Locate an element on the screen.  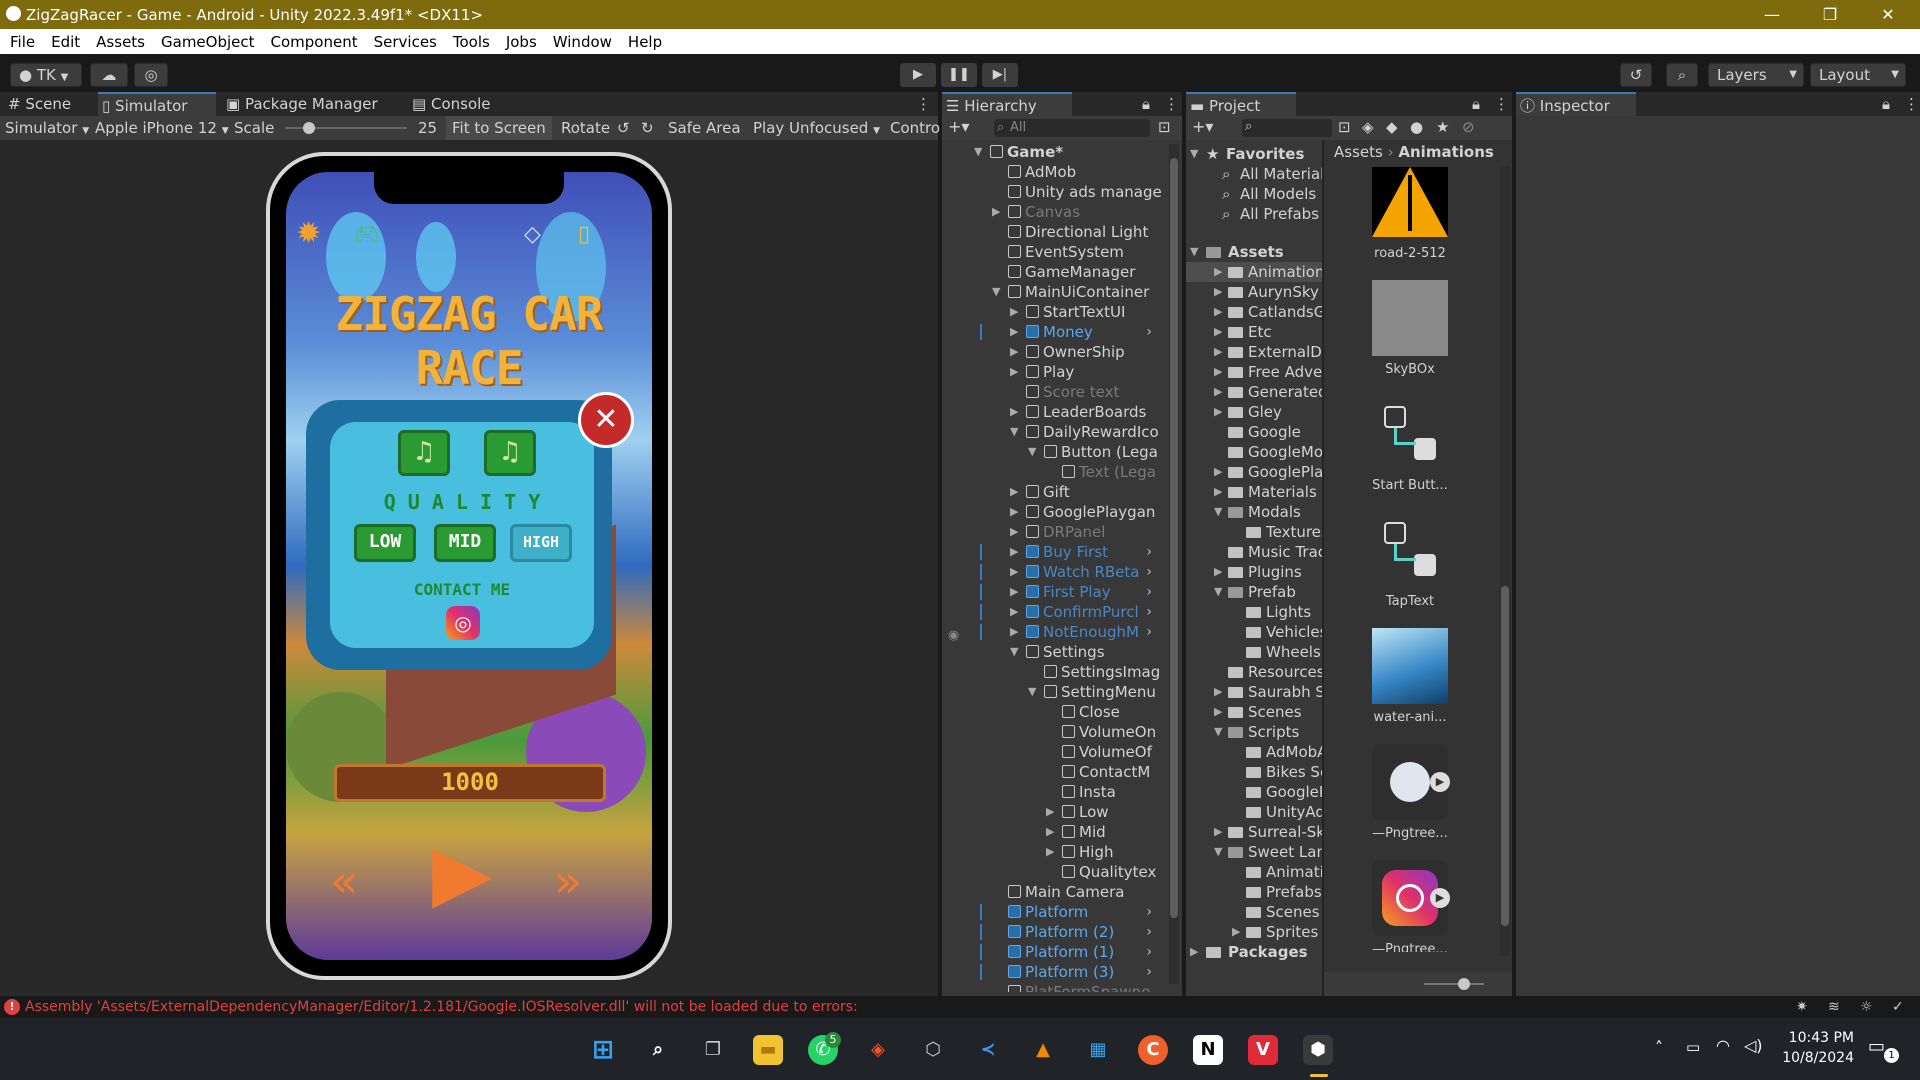
notification-icon: ▭ is located at coordinates (1876, 1046).